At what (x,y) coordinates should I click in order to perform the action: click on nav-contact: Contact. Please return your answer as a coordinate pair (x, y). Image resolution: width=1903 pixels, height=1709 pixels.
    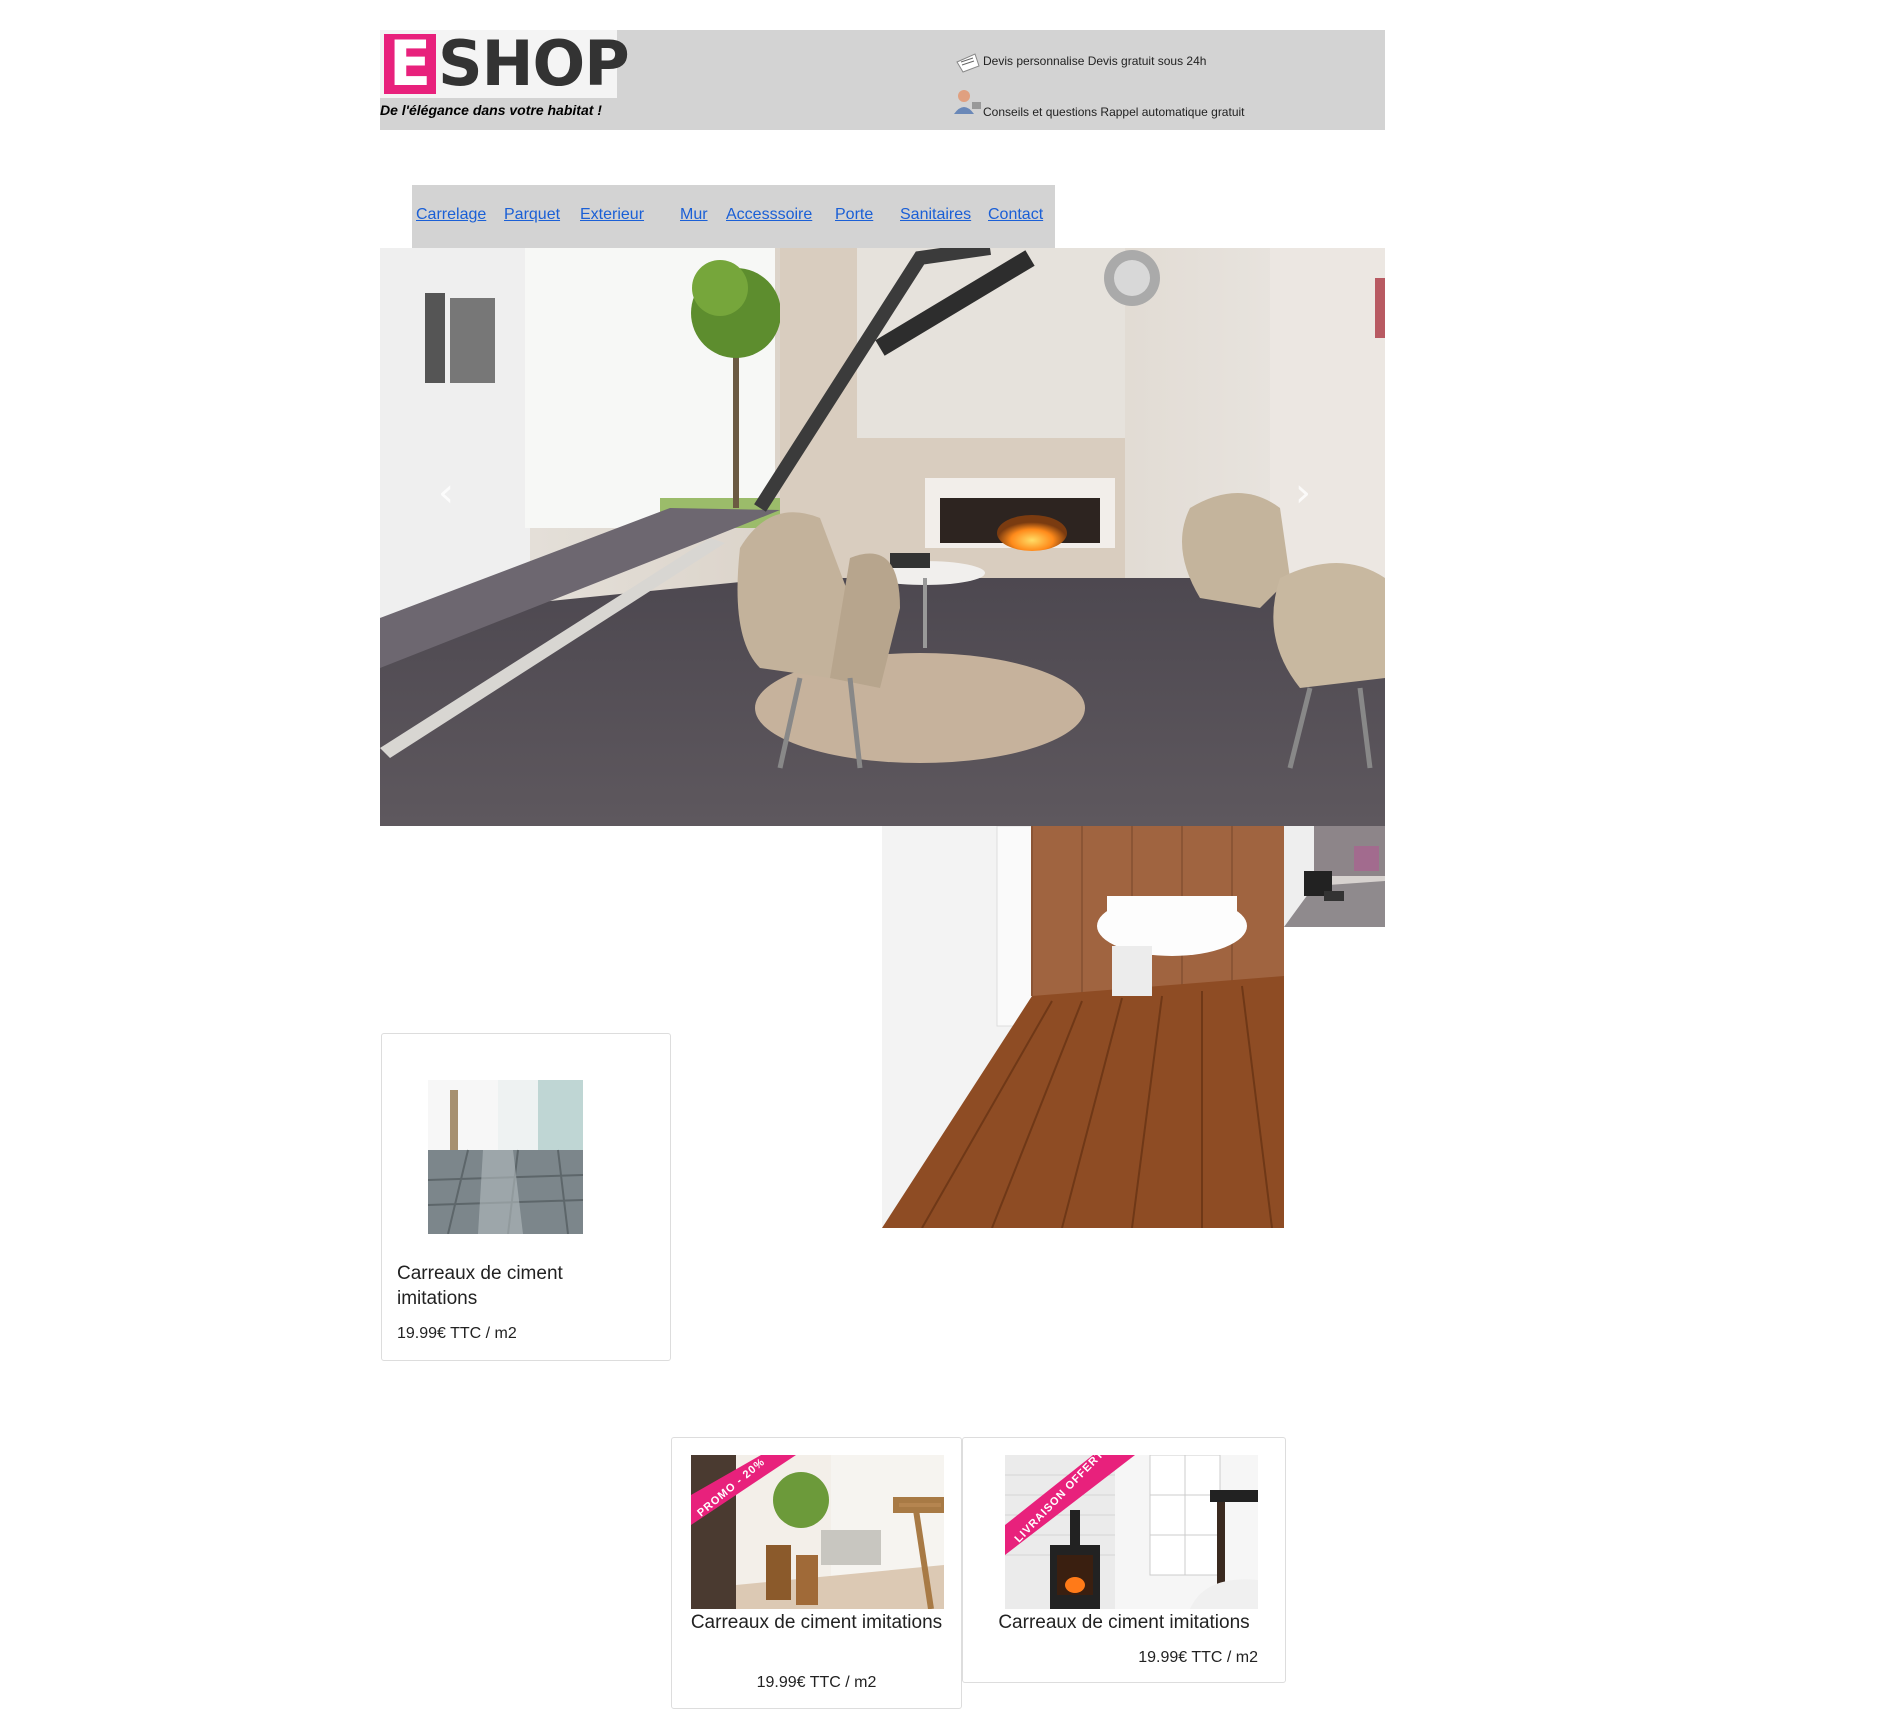
    Looking at the image, I should click on (1015, 215).